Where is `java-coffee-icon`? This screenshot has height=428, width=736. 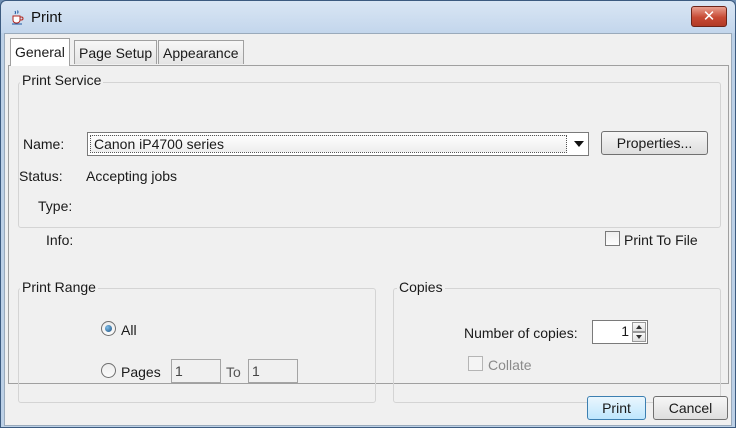
java-coffee-icon is located at coordinates (17, 17).